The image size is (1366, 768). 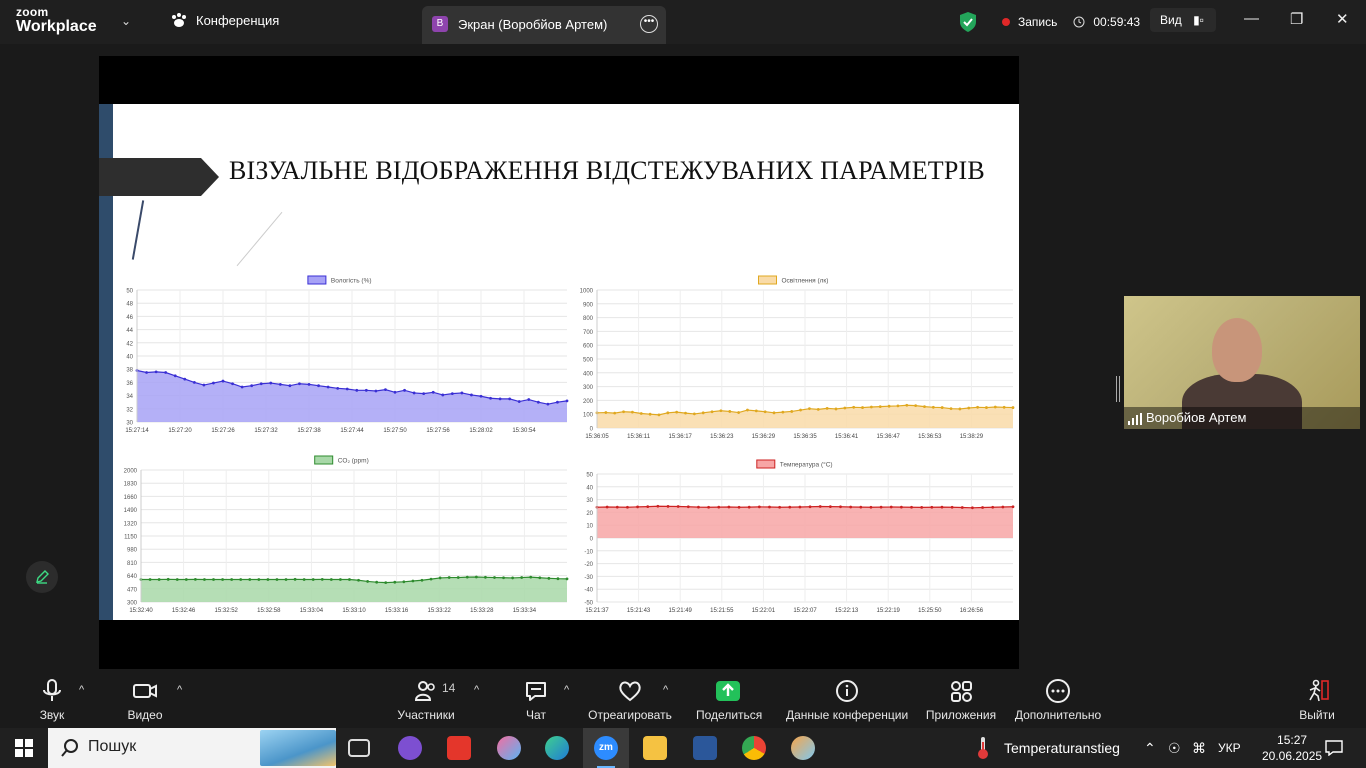 I want to click on chat-button: Чат, so click(x=536, y=700).